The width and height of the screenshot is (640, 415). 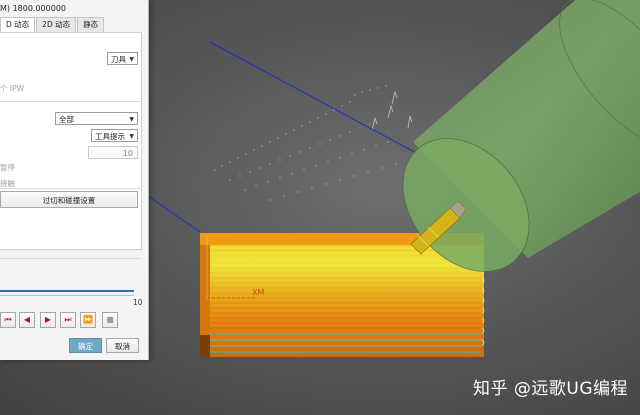 I want to click on toolpath-dots, so click(x=305, y=143).